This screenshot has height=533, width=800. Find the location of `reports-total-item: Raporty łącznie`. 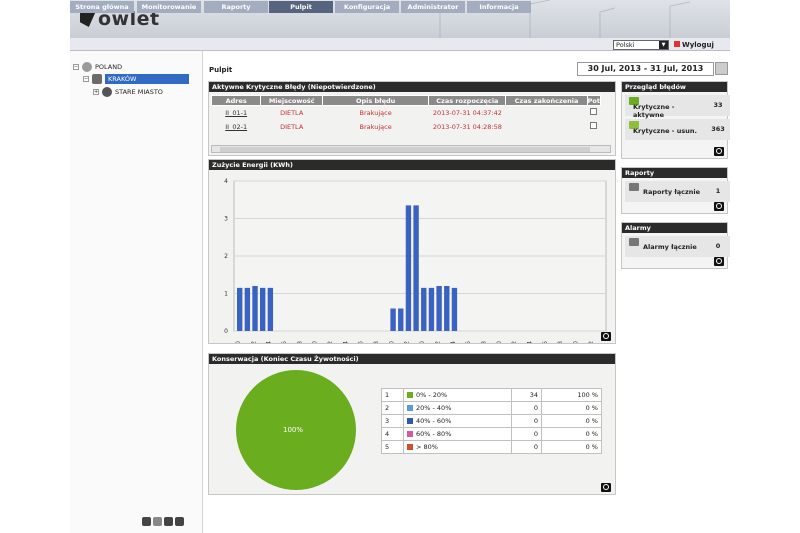

reports-total-item: Raporty łącznie is located at coordinates (665, 191).